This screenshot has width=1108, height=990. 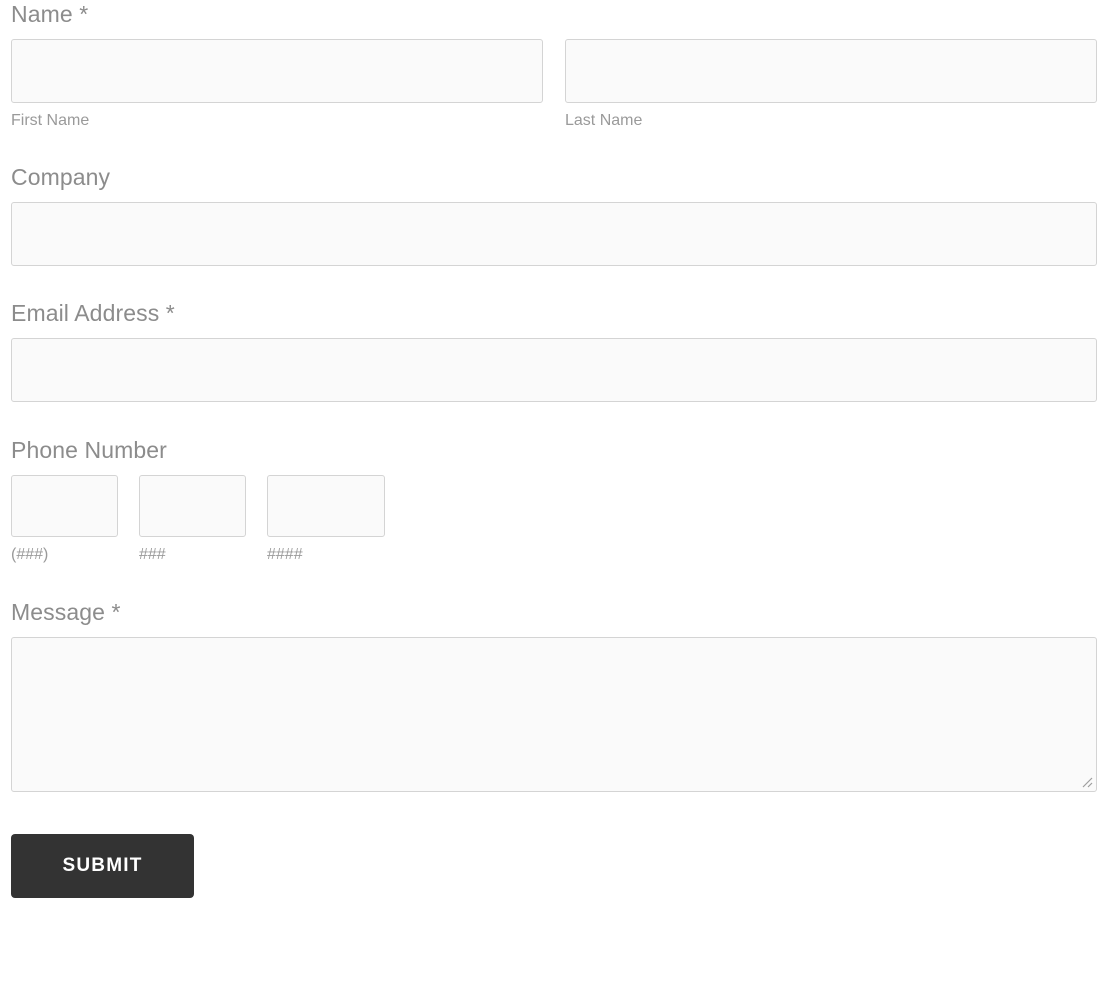 I want to click on phone-prefix-input, so click(x=192, y=506).